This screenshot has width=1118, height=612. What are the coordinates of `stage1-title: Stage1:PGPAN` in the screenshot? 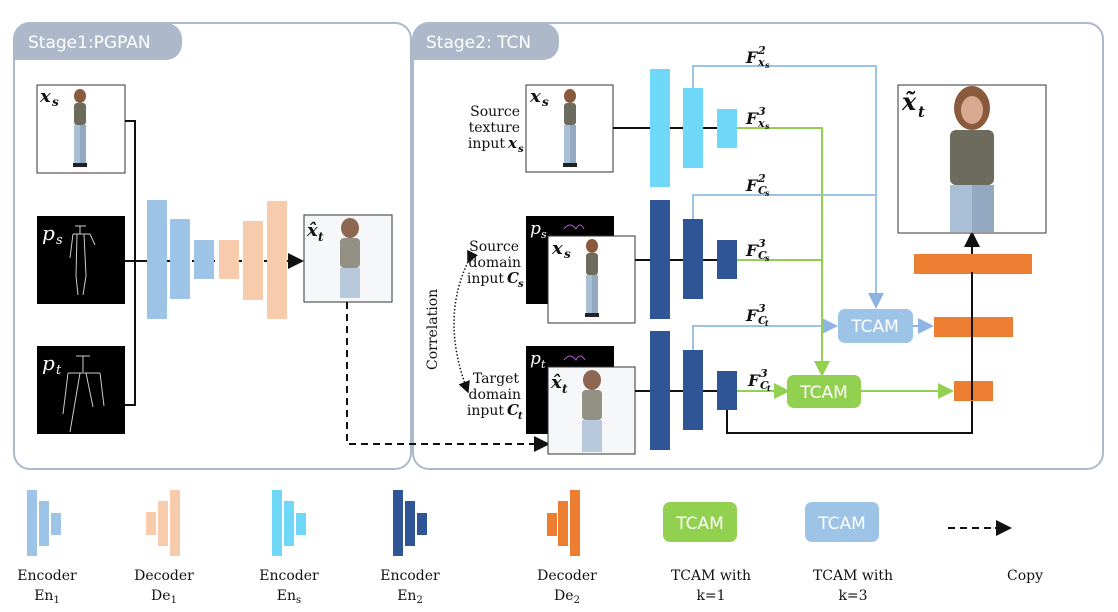 It's located at (89, 43).